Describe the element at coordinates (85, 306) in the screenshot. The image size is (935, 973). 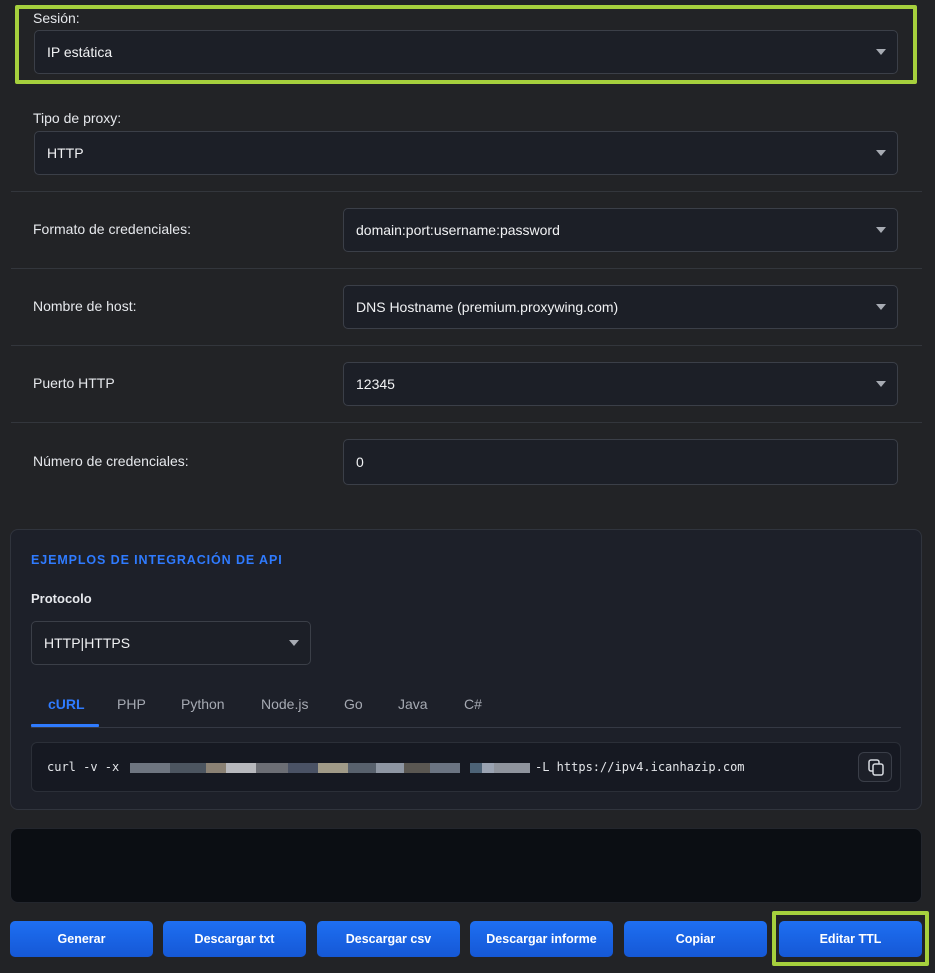
I see `hostname-label: Nombre de host:` at that location.